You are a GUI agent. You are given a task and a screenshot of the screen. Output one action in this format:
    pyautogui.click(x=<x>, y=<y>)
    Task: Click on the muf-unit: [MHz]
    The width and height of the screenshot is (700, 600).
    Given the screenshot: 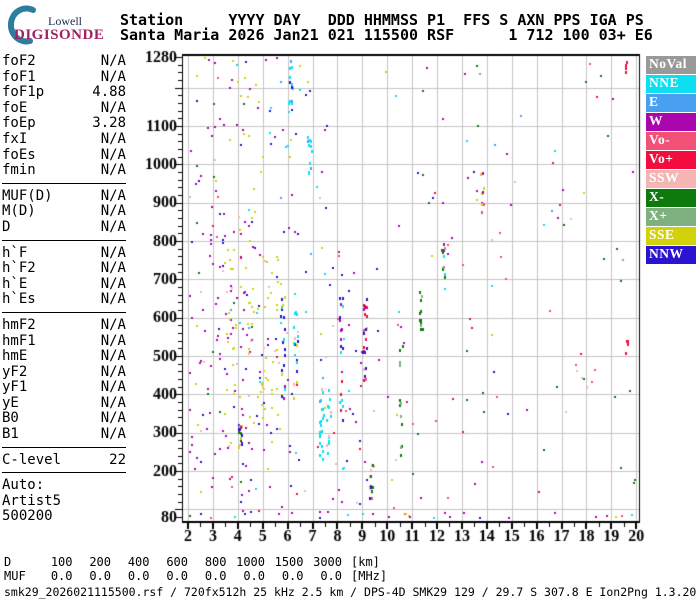 What is the action you would take?
    pyautogui.click(x=369, y=576)
    